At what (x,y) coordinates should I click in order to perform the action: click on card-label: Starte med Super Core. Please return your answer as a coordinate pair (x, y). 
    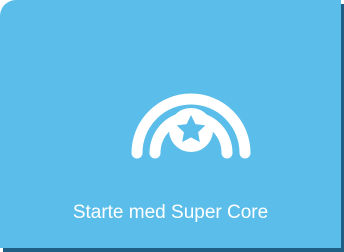
    Looking at the image, I should click on (170, 212).